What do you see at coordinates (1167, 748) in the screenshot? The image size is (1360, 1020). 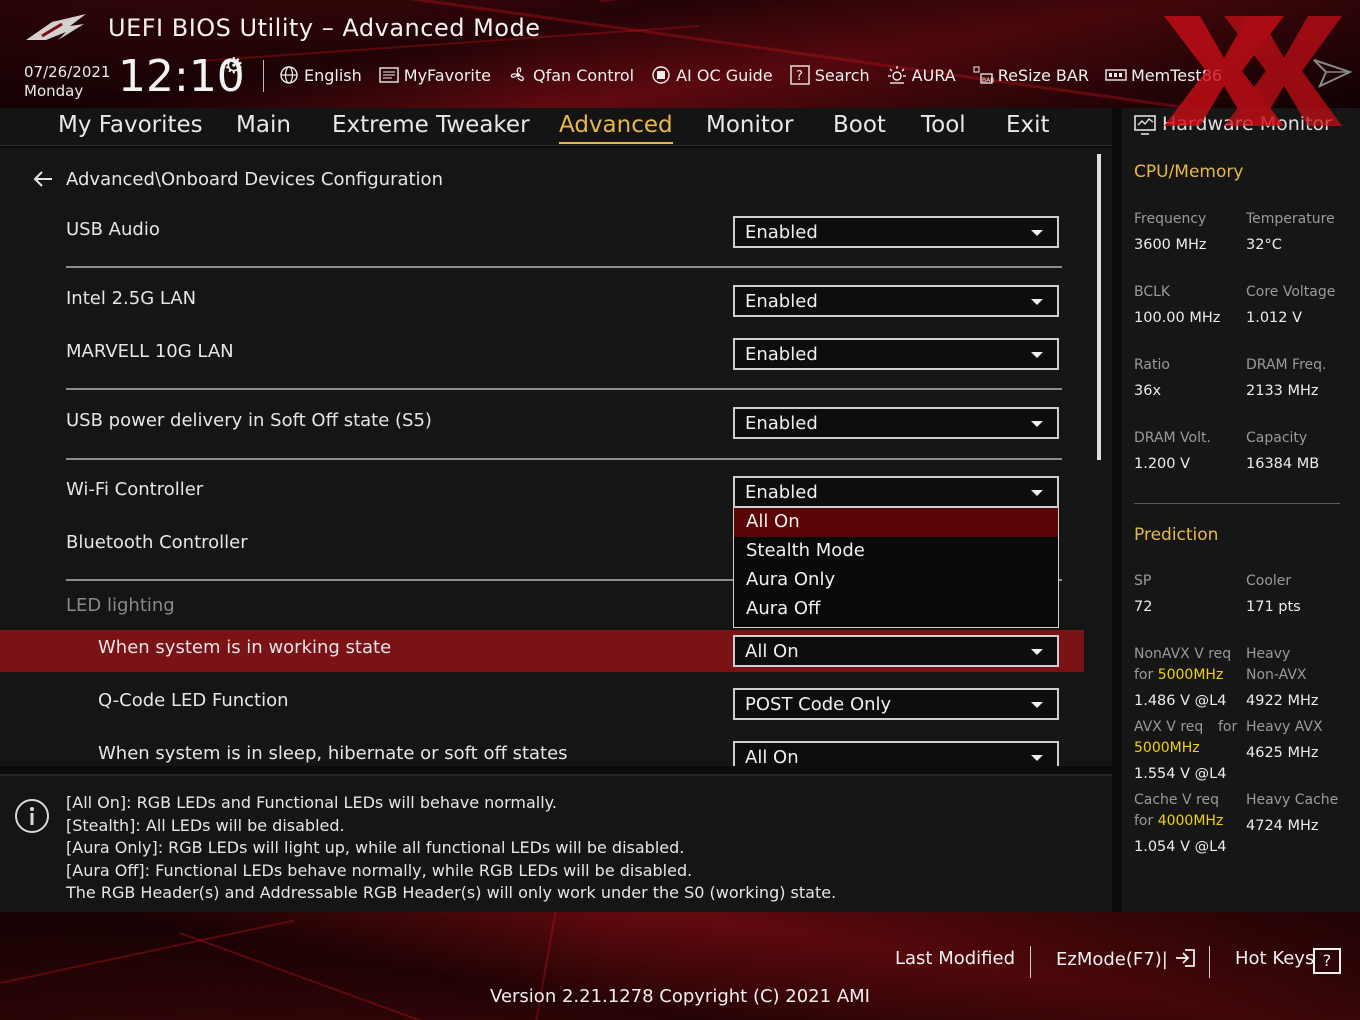 I see `avx-target-freq: 5000MHz` at bounding box center [1167, 748].